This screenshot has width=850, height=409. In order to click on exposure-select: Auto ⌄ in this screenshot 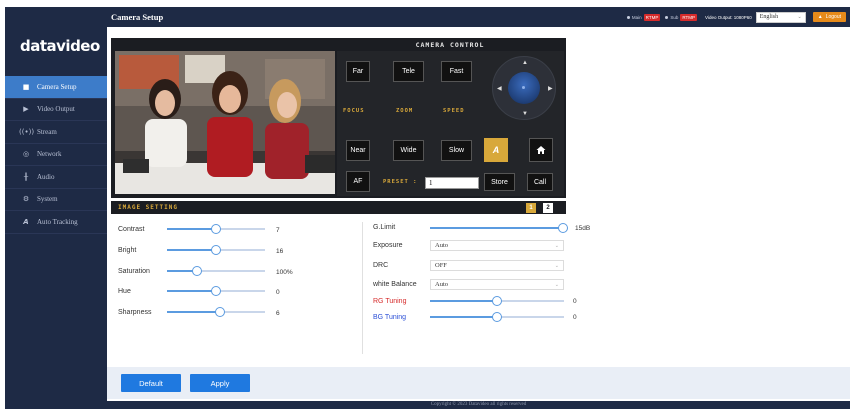, I will do `click(497, 245)`.